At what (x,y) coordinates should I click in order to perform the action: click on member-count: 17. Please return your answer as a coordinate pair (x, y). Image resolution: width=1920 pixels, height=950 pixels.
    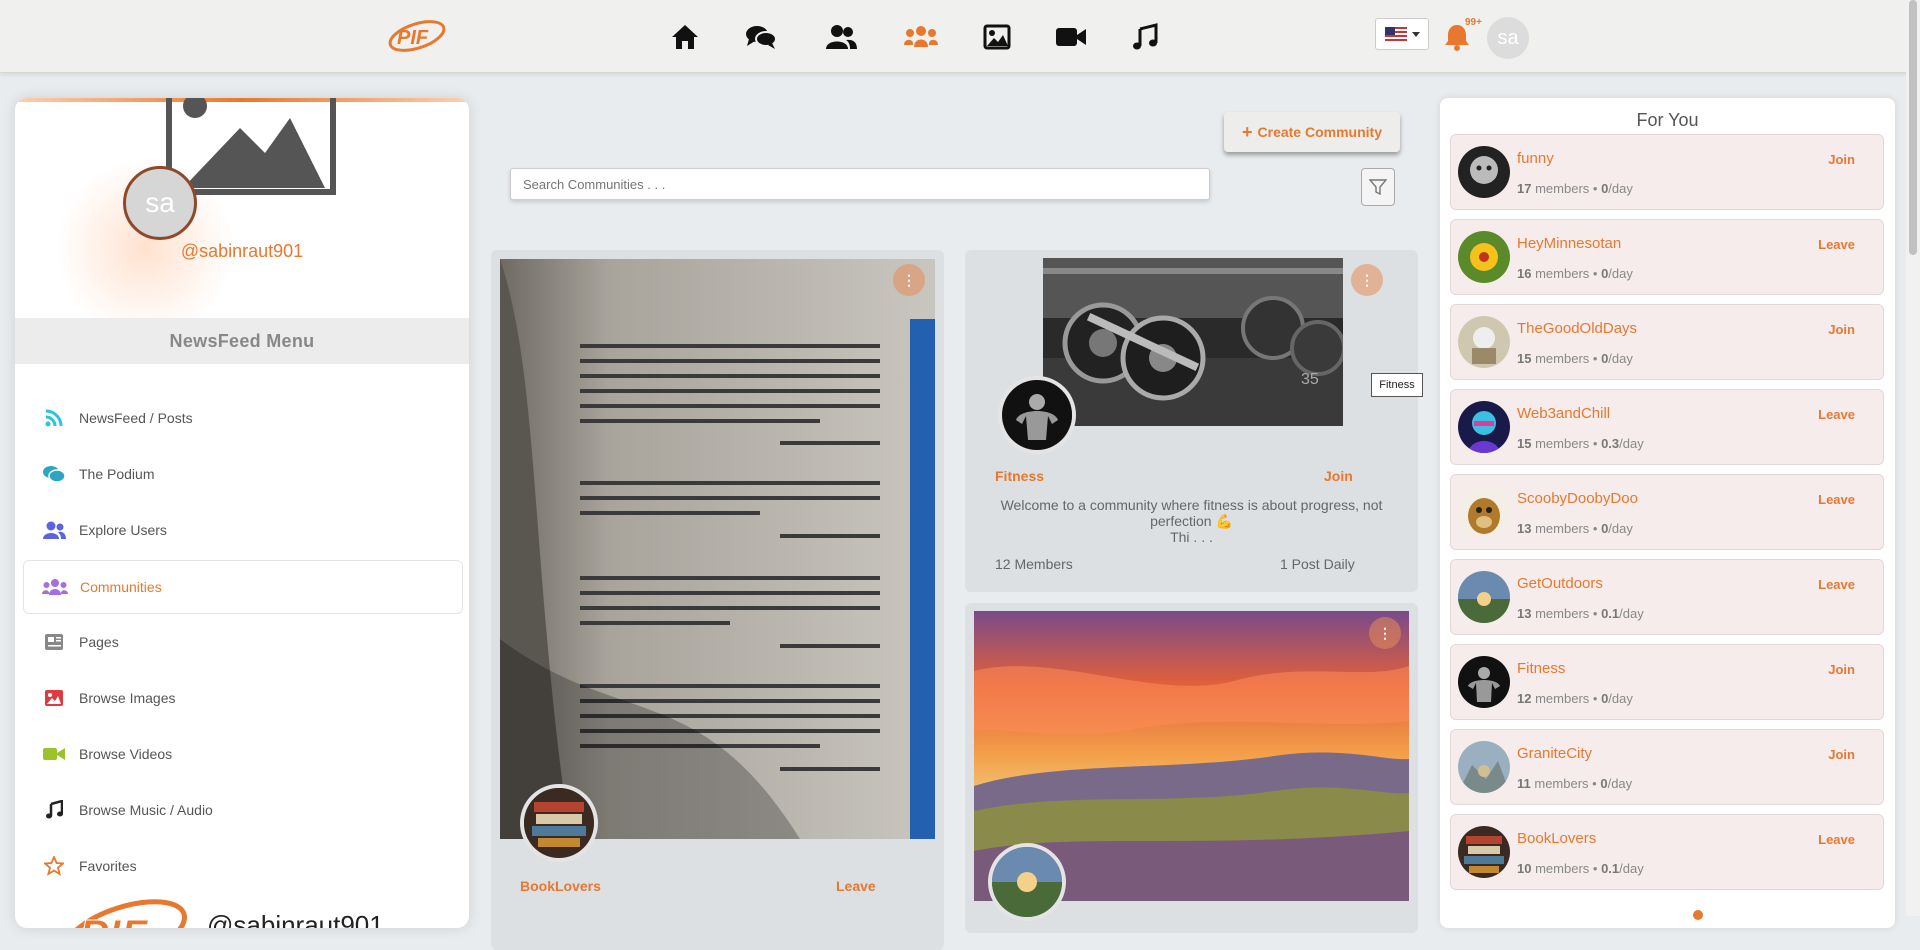
    Looking at the image, I should click on (1524, 188).